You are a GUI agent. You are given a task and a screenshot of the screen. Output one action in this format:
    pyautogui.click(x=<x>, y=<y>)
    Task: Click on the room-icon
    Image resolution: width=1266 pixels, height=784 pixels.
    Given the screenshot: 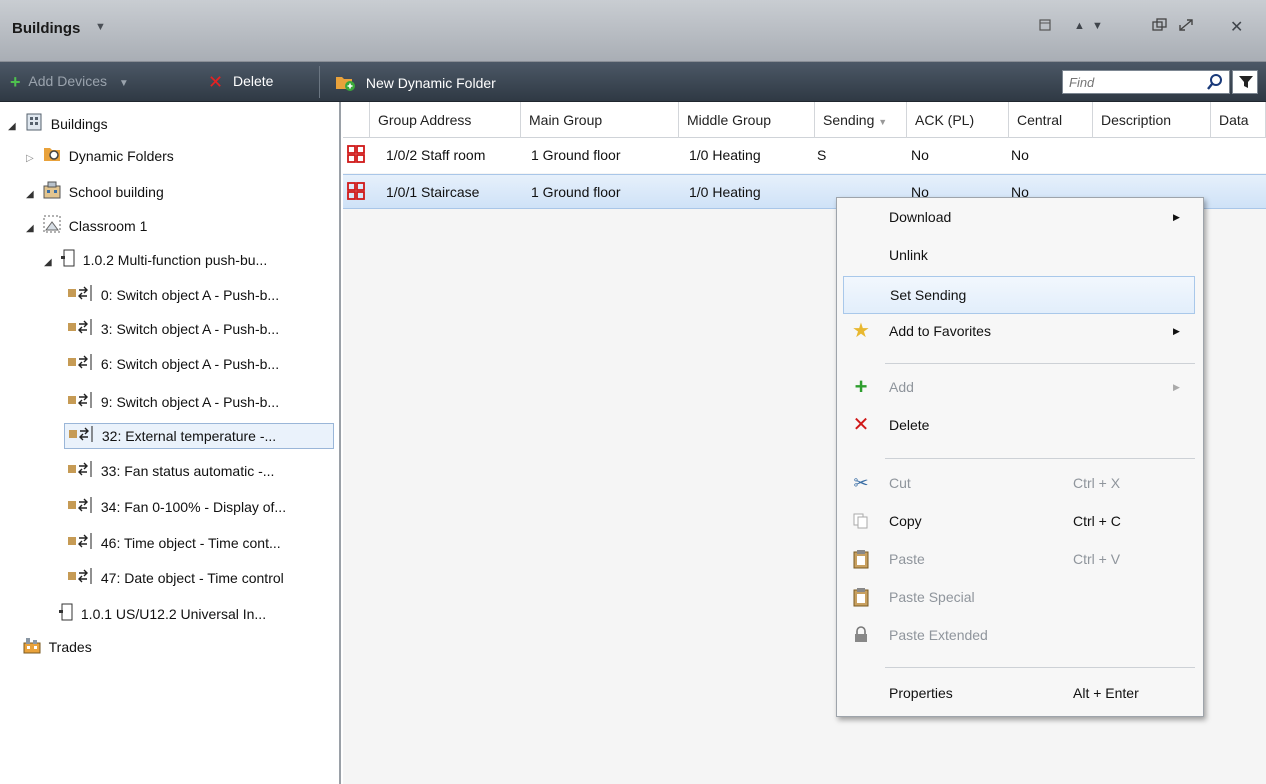 What is the action you would take?
    pyautogui.click(x=52, y=227)
    